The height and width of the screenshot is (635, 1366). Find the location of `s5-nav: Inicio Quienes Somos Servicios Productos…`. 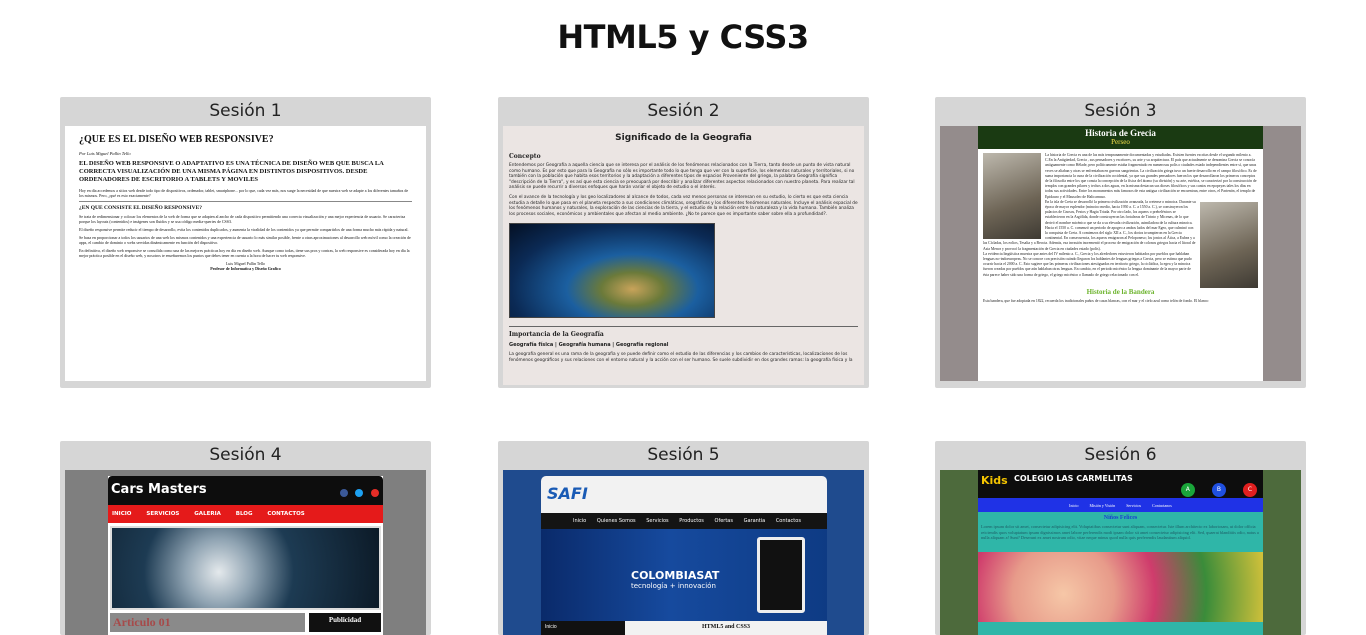

s5-nav: Inicio Quienes Somos Servicios Productos… is located at coordinates (684, 521).